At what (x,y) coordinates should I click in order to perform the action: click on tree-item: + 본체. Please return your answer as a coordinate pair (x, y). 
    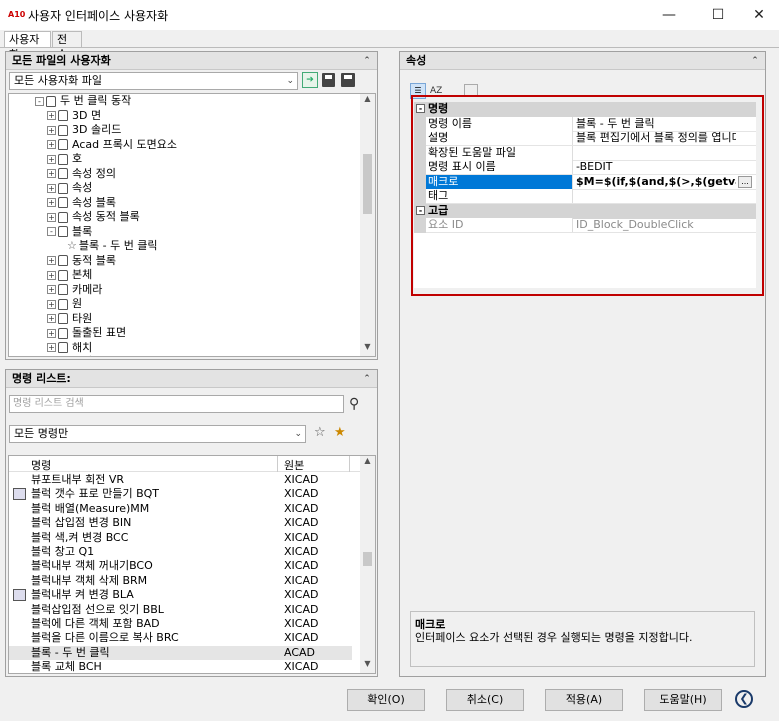
    Looking at the image, I should click on (69, 275).